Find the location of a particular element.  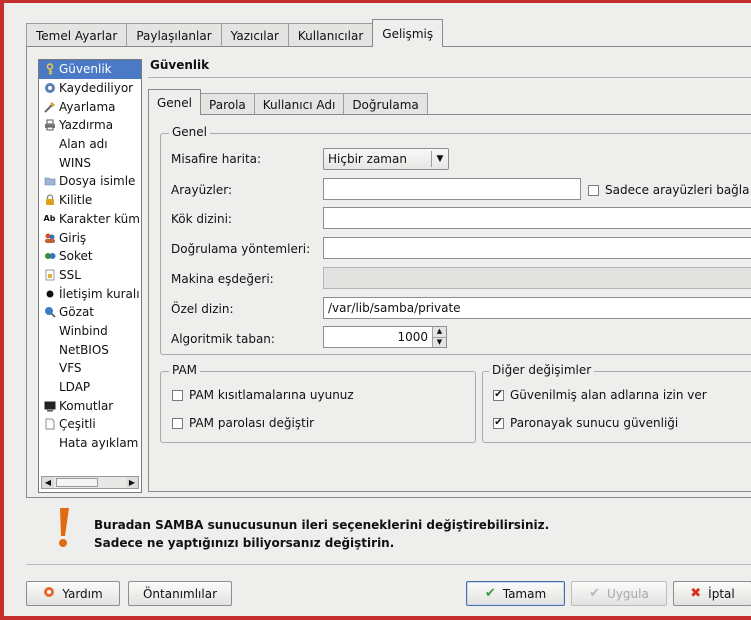

private-dir-input: /var/lib/samba/private is located at coordinates (537, 308).